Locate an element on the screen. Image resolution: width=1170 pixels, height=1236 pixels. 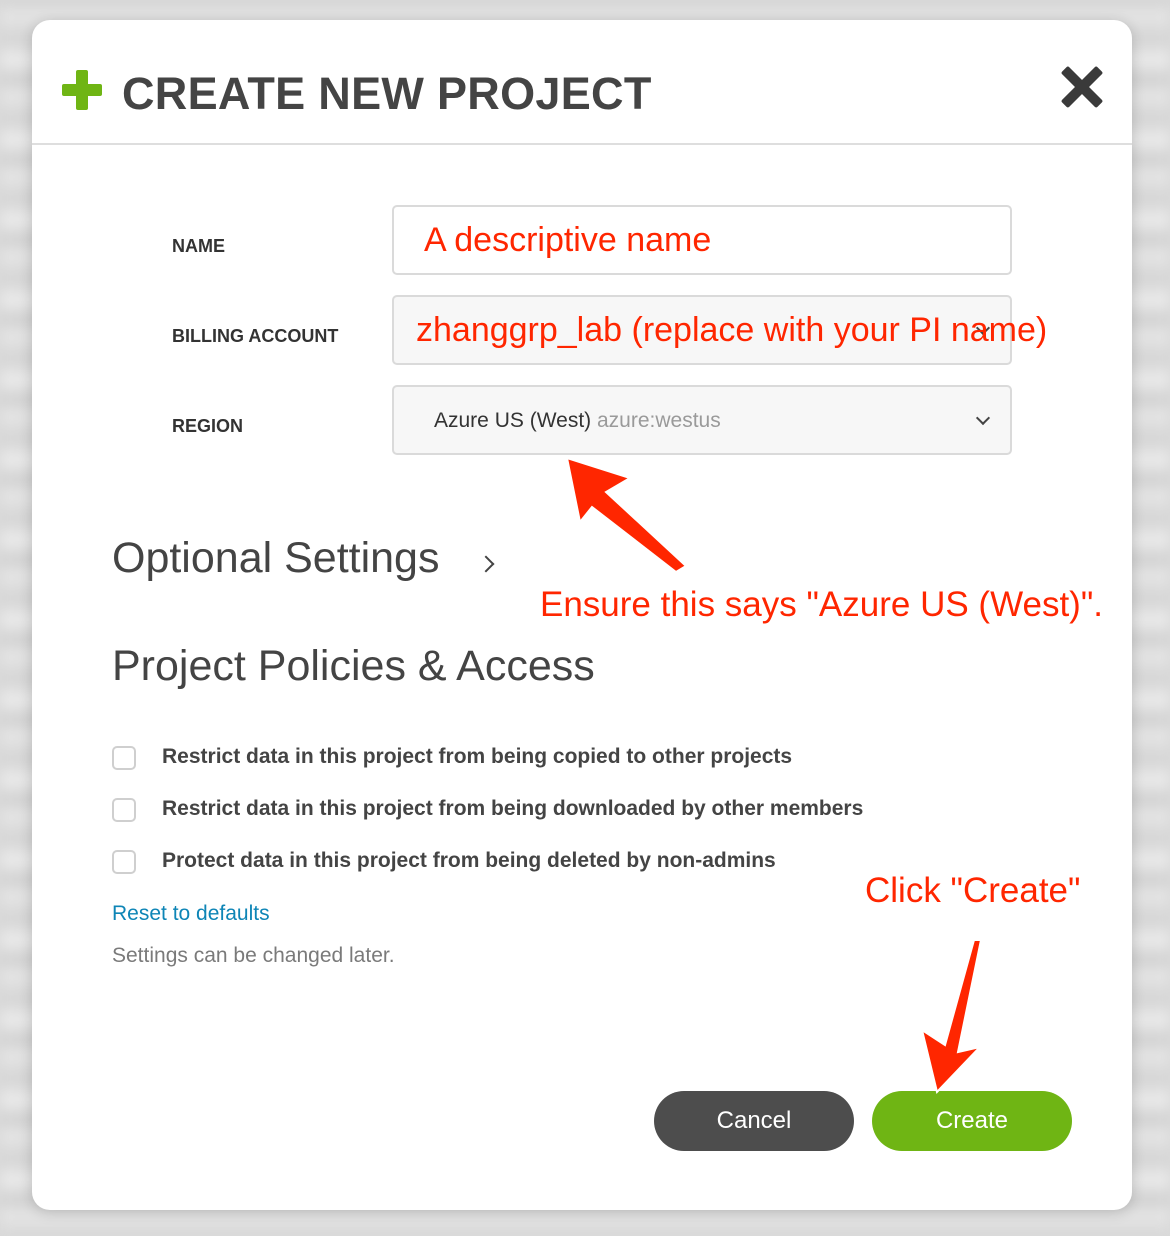
create-arrow is located at coordinates (952, 1017).